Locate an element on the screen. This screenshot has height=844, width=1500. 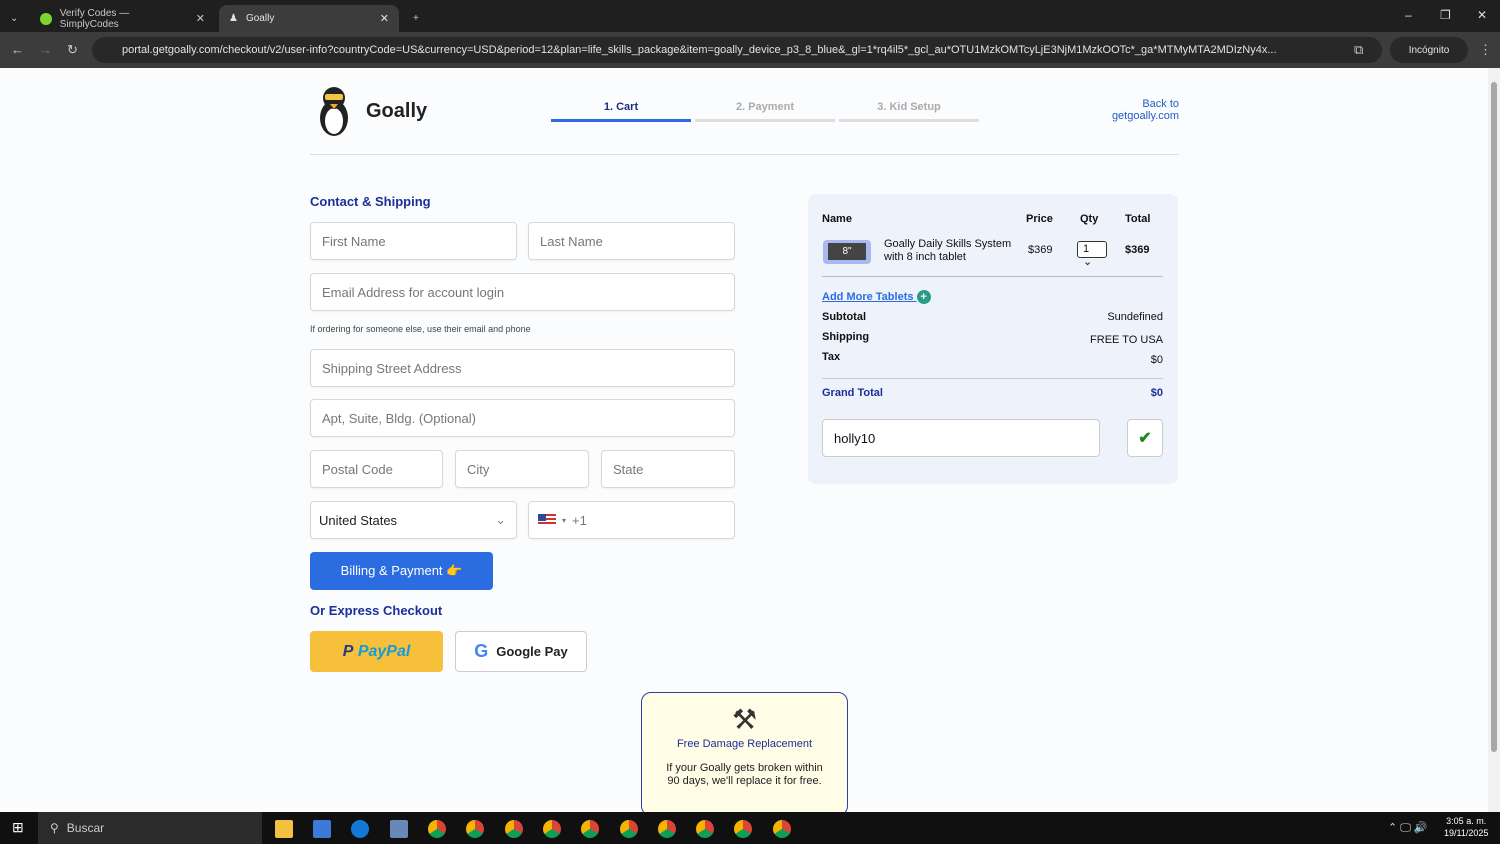
windows-start-icon: ⊞ is located at coordinates (18, 827).